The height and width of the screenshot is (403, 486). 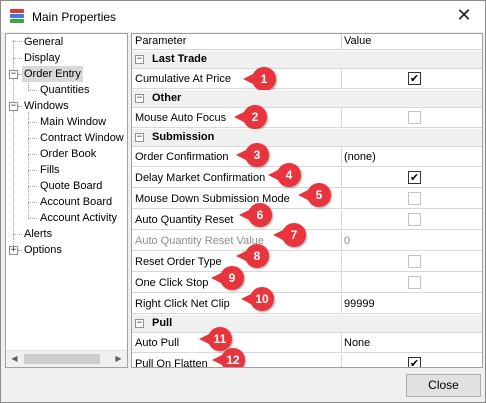 What do you see at coordinates (443, 385) in the screenshot?
I see `close-button: Close` at bounding box center [443, 385].